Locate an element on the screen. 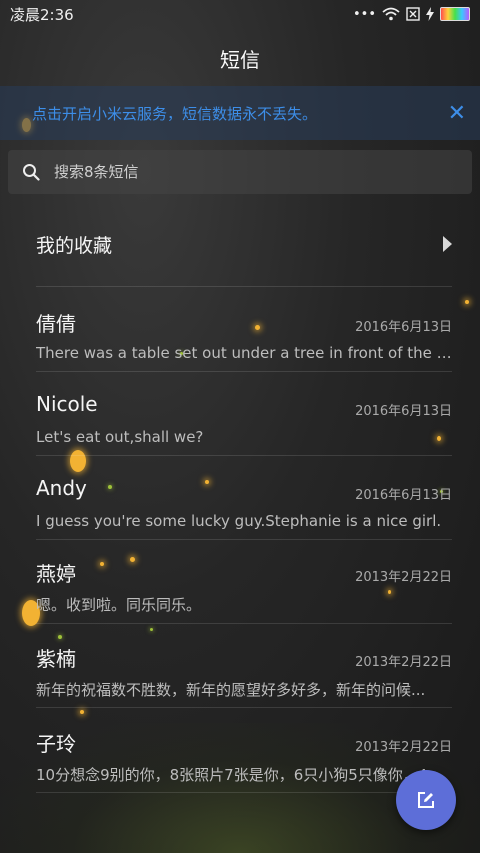  conversation-name: 子玲 is located at coordinates (56, 744).